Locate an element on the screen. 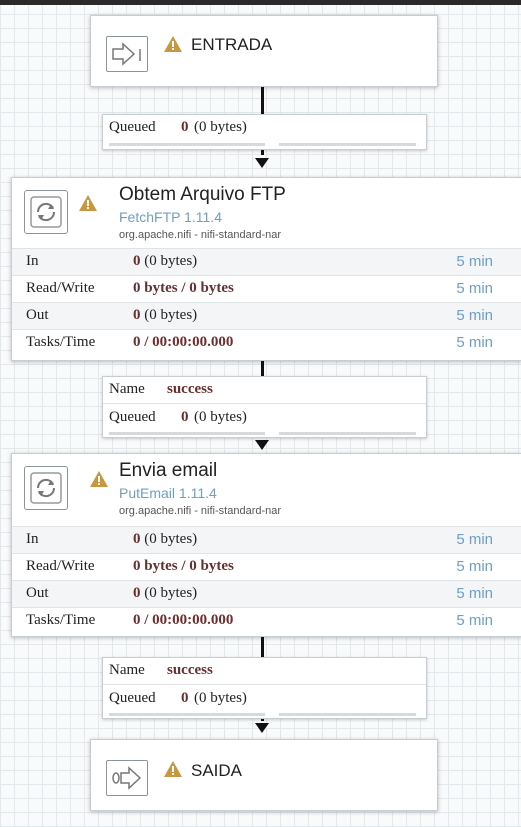 The image size is (521, 827). output-port-icon is located at coordinates (127, 778).